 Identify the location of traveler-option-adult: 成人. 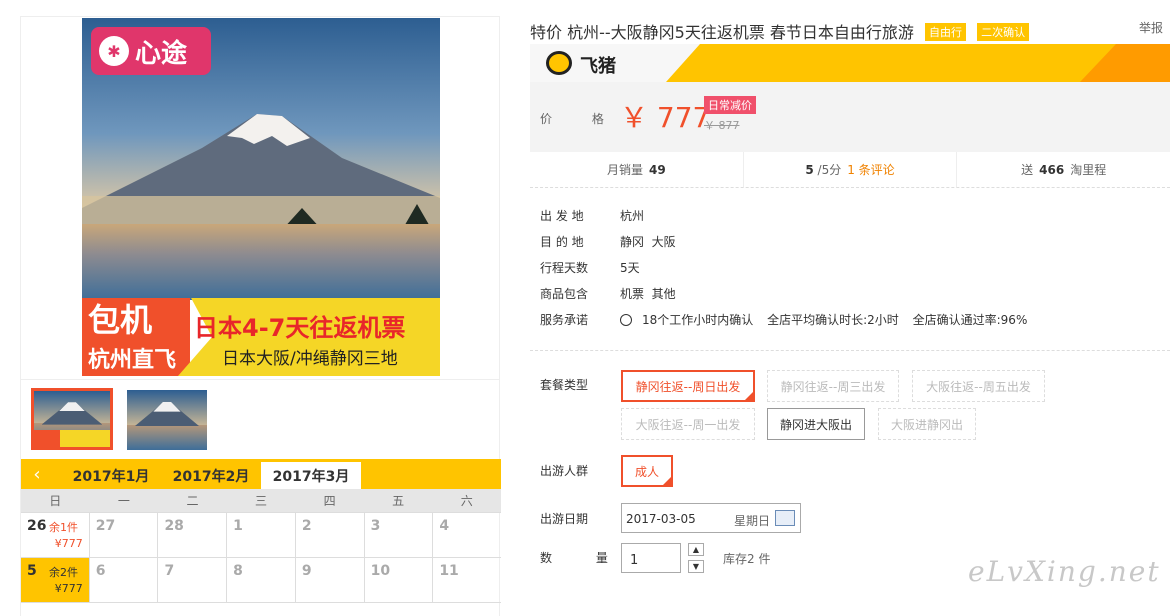
(647, 471).